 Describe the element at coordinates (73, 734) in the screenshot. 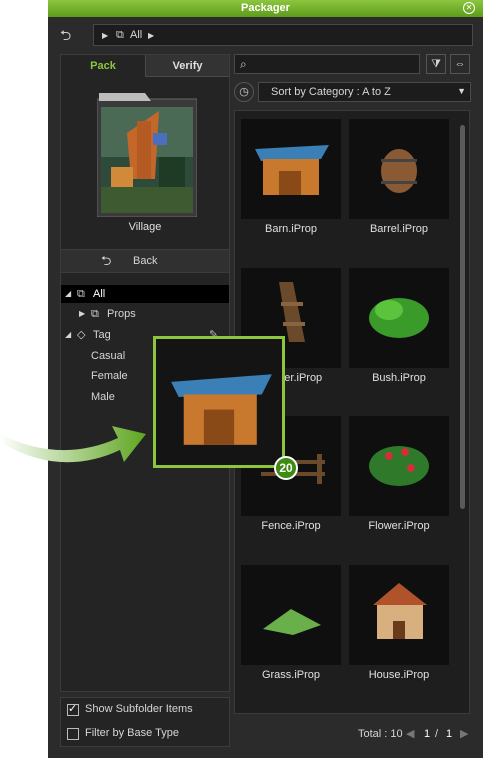

I see `filter-base-type-checkbox` at that location.